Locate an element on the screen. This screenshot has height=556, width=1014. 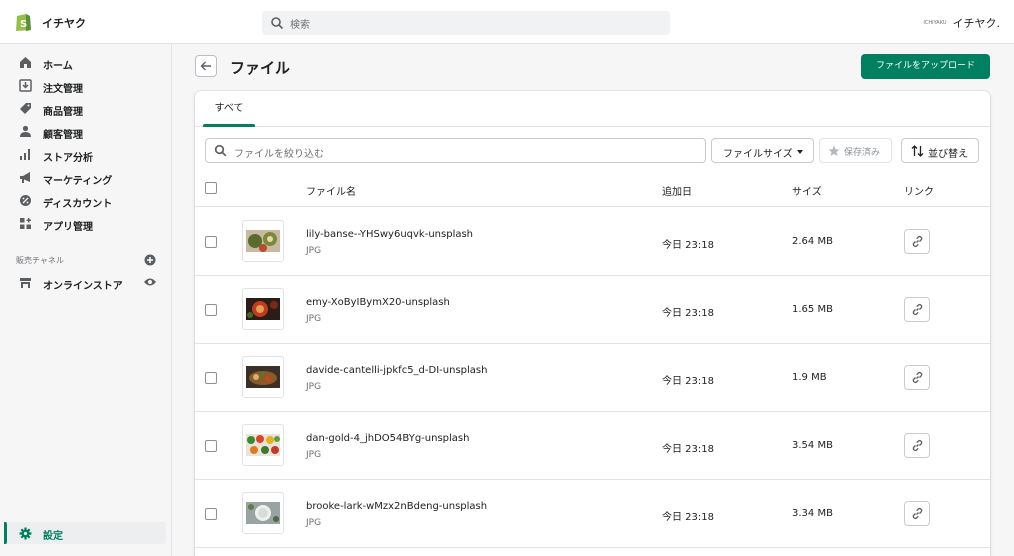
sidebar-item-label: マーケティング is located at coordinates (78, 181).